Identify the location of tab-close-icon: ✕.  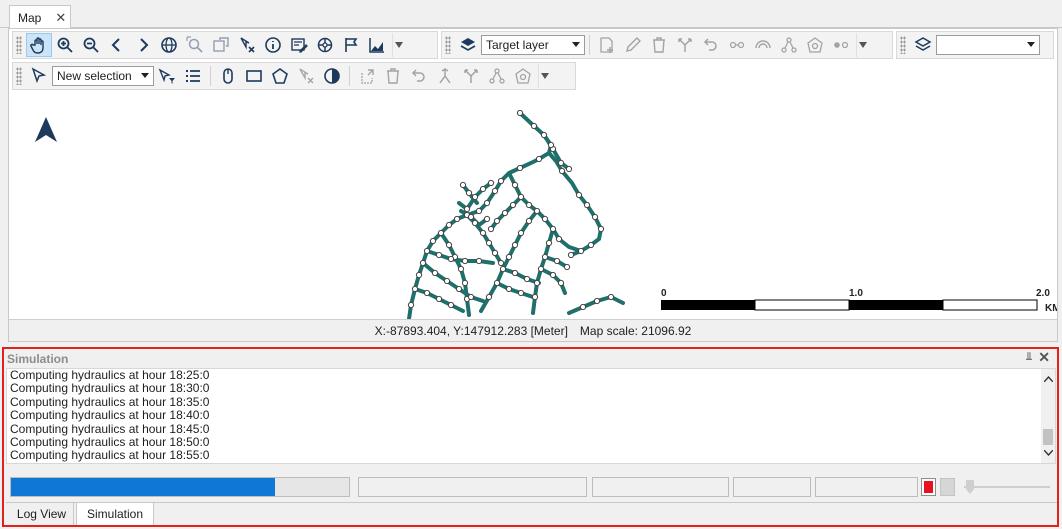
(60, 17).